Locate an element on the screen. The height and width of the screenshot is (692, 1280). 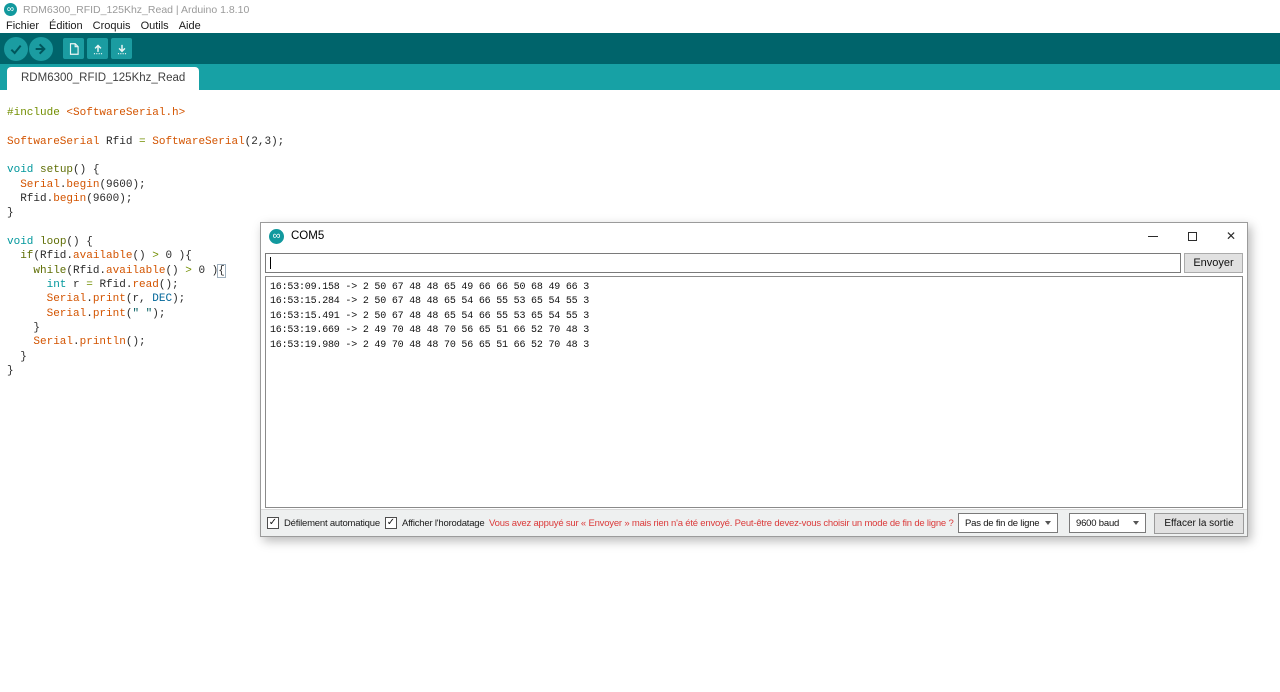
baud-value: 9600 baud is located at coordinates (1098, 523).